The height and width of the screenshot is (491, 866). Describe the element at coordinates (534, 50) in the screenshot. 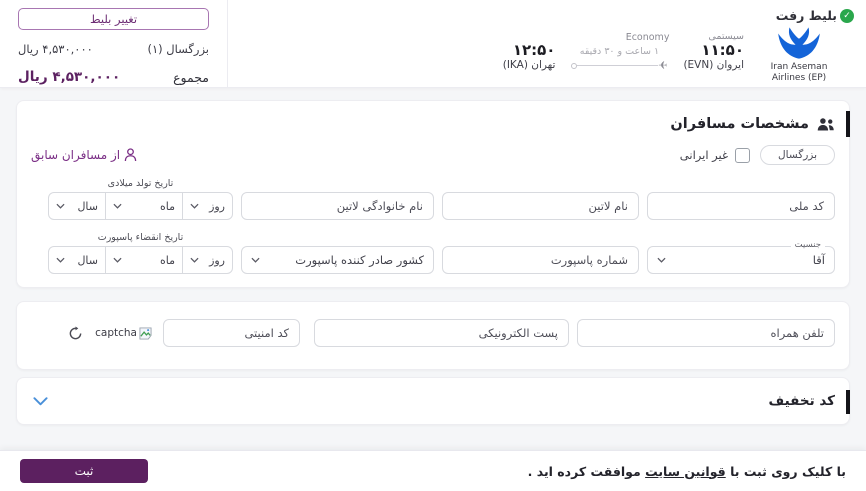

I see `arrival-time: ۱۲:۵۰` at that location.